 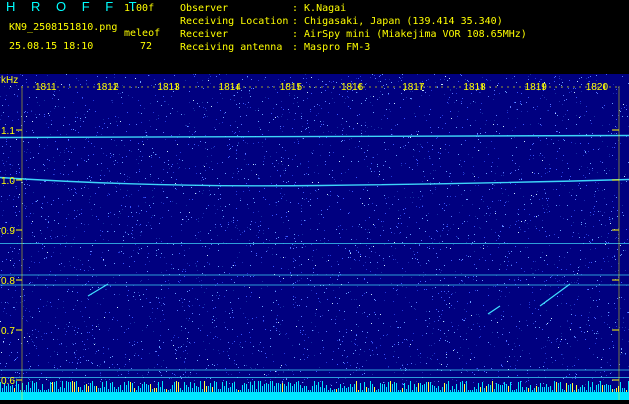 What do you see at coordinates (353, 47) in the screenshot?
I see `meta-row-antenna: Receiving antenna: Maspro FM-3` at bounding box center [353, 47].